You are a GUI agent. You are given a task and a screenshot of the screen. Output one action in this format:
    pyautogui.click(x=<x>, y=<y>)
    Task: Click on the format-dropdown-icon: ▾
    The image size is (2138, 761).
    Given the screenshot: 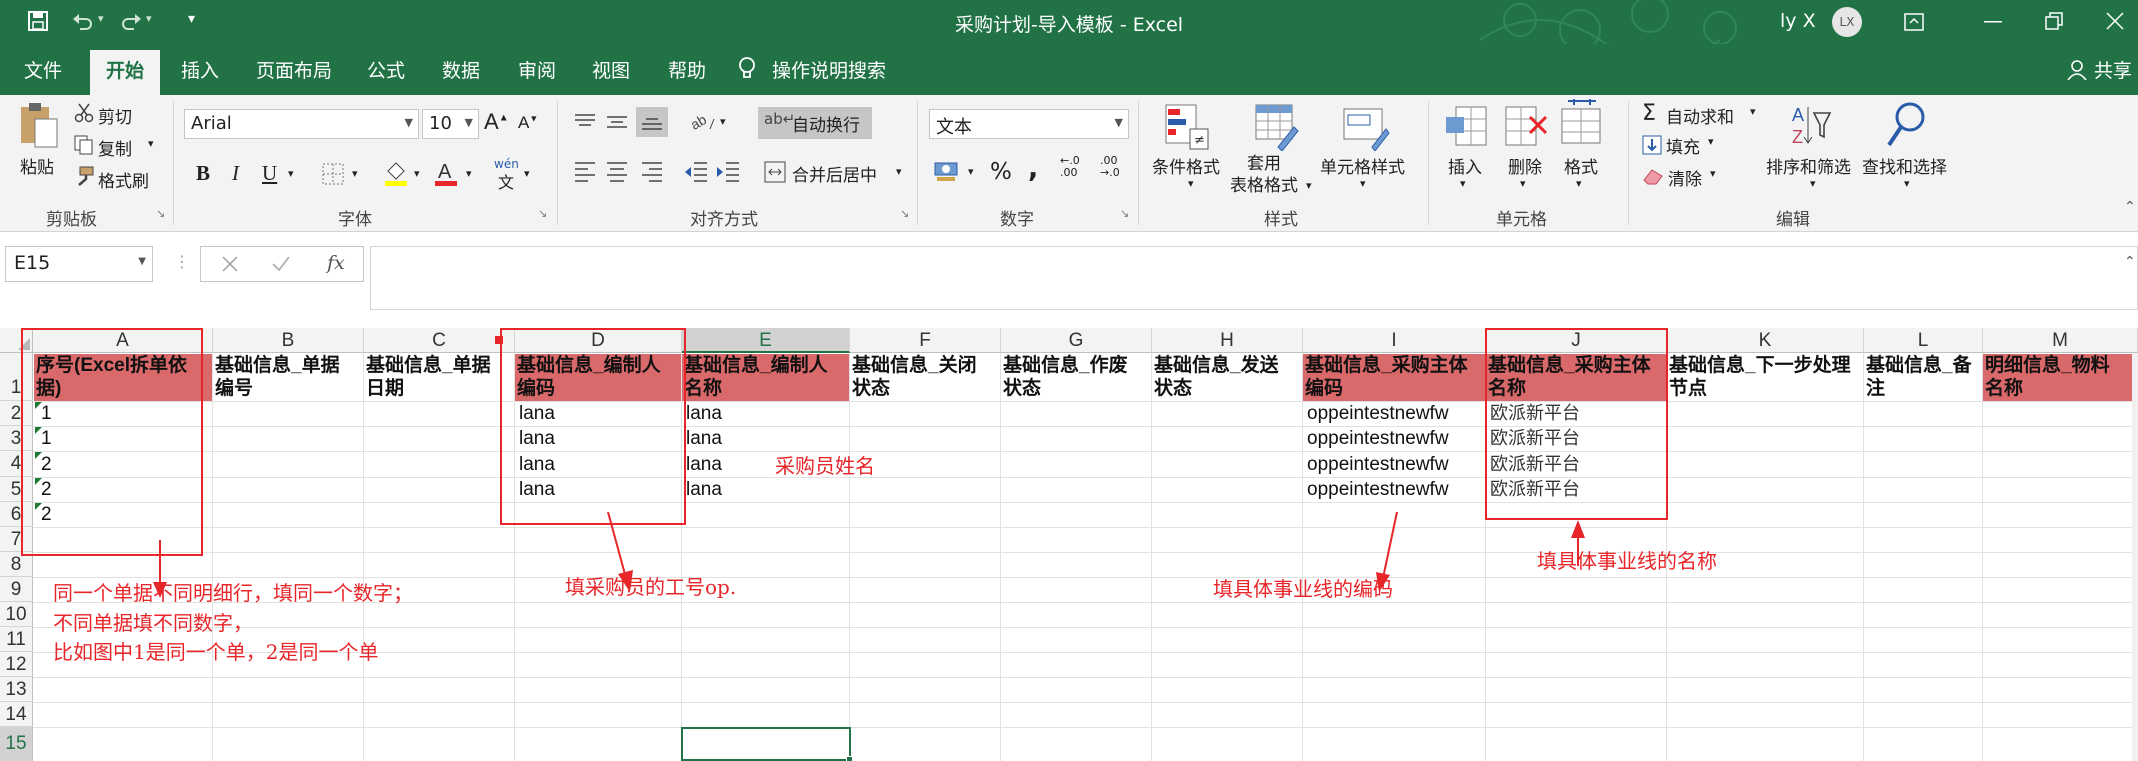 What is the action you would take?
    pyautogui.click(x=1579, y=183)
    